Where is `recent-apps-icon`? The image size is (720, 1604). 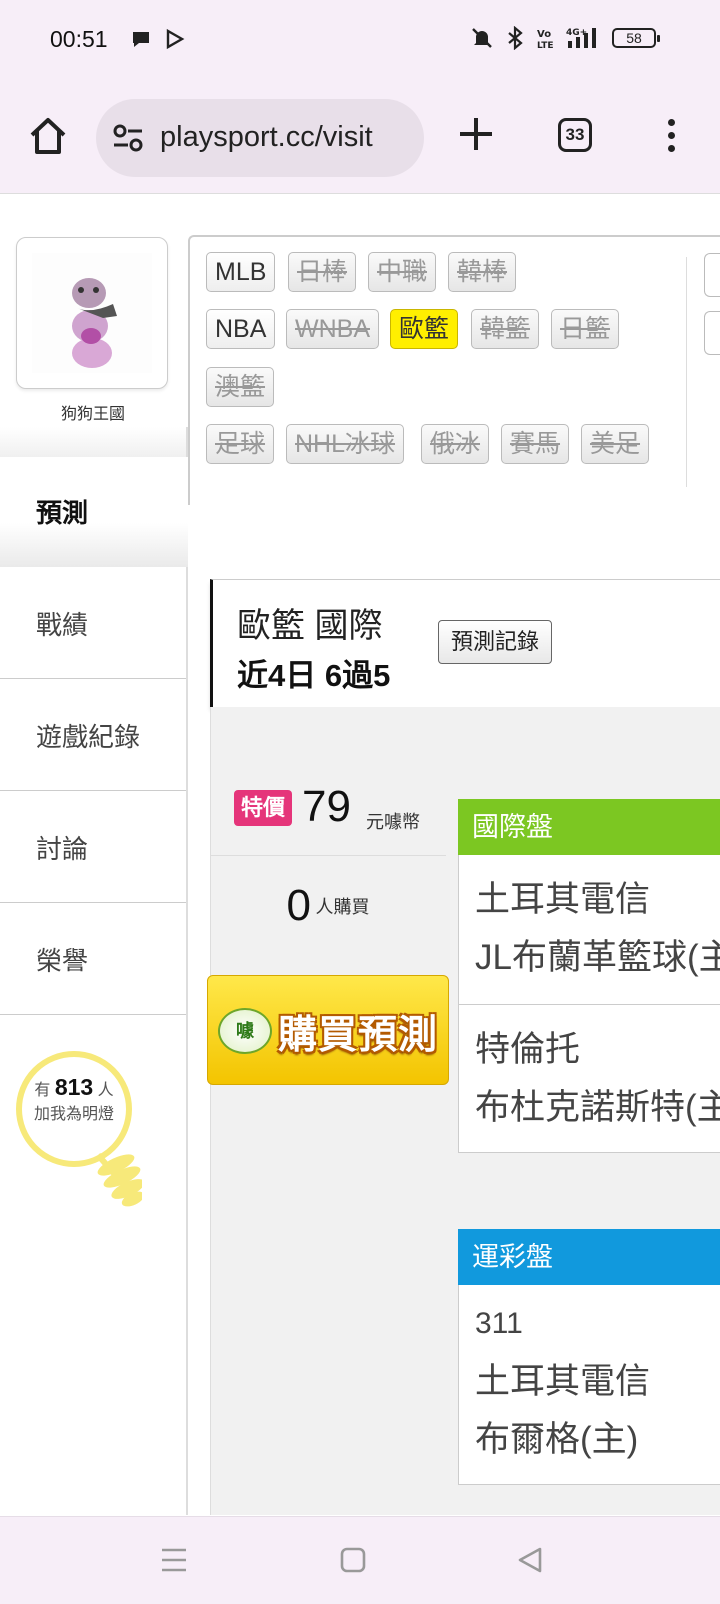
recent-apps-icon is located at coordinates (174, 1560).